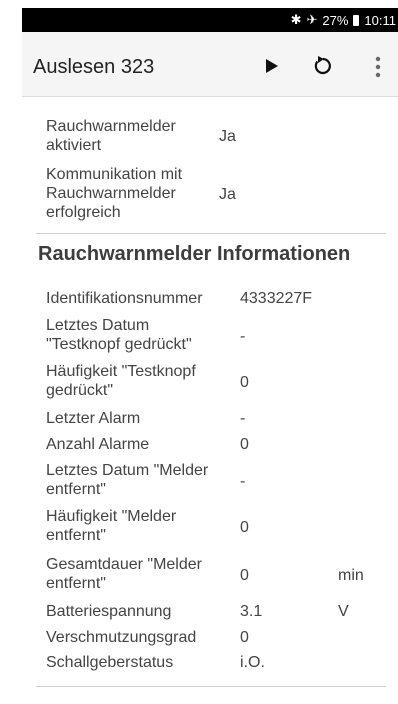 The image size is (398, 704). I want to click on play-icon, so click(272, 66).